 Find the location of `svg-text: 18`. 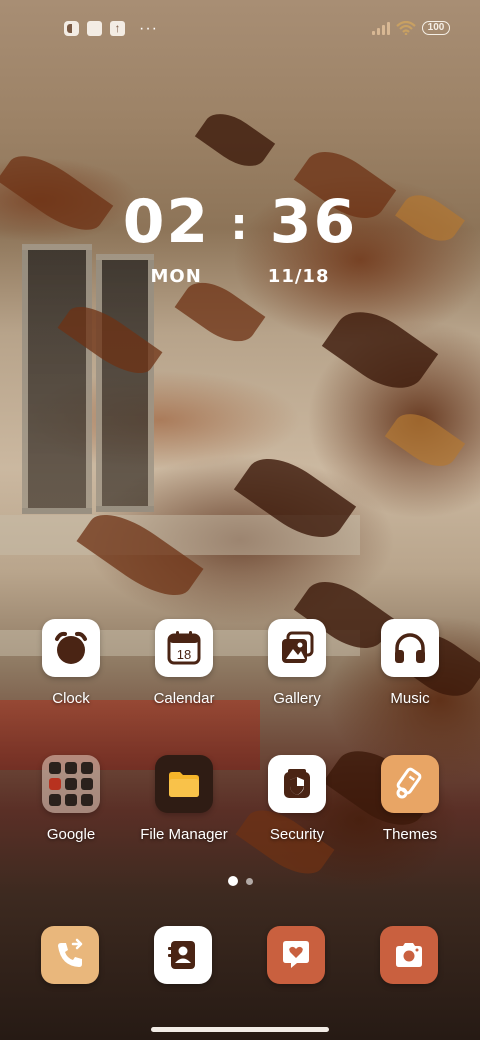

svg-text: 18 is located at coordinates (184, 654).